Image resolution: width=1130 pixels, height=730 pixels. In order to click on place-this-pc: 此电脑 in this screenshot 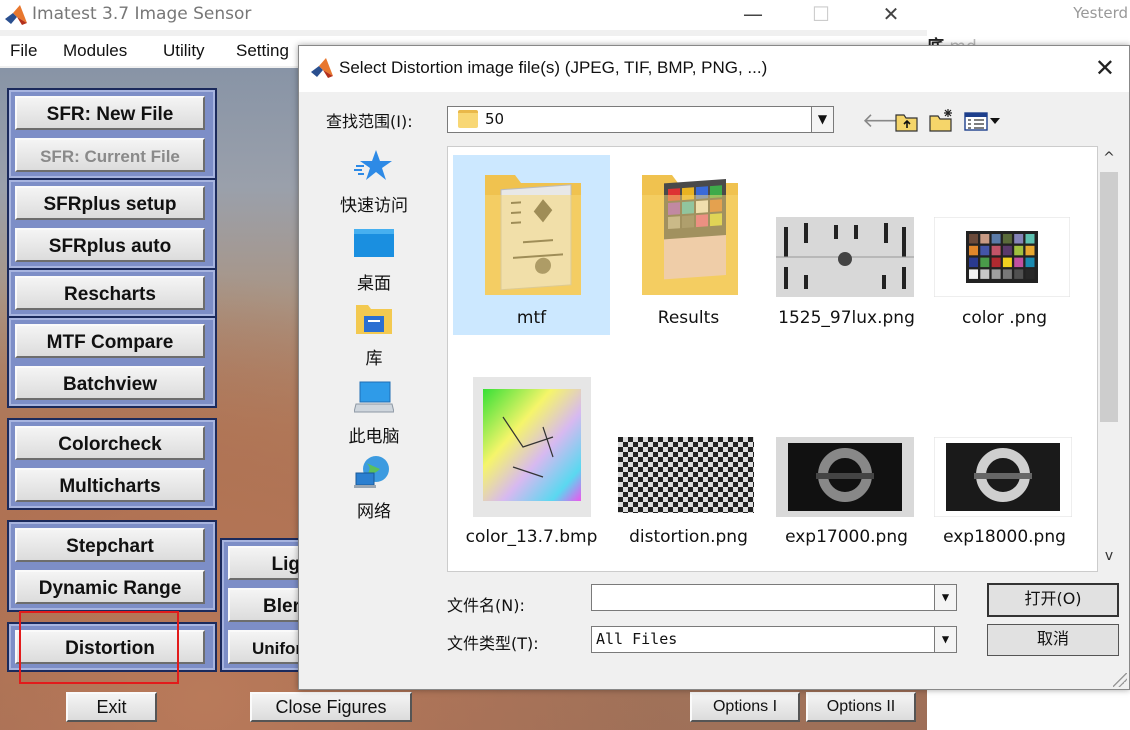, I will do `click(374, 413)`.